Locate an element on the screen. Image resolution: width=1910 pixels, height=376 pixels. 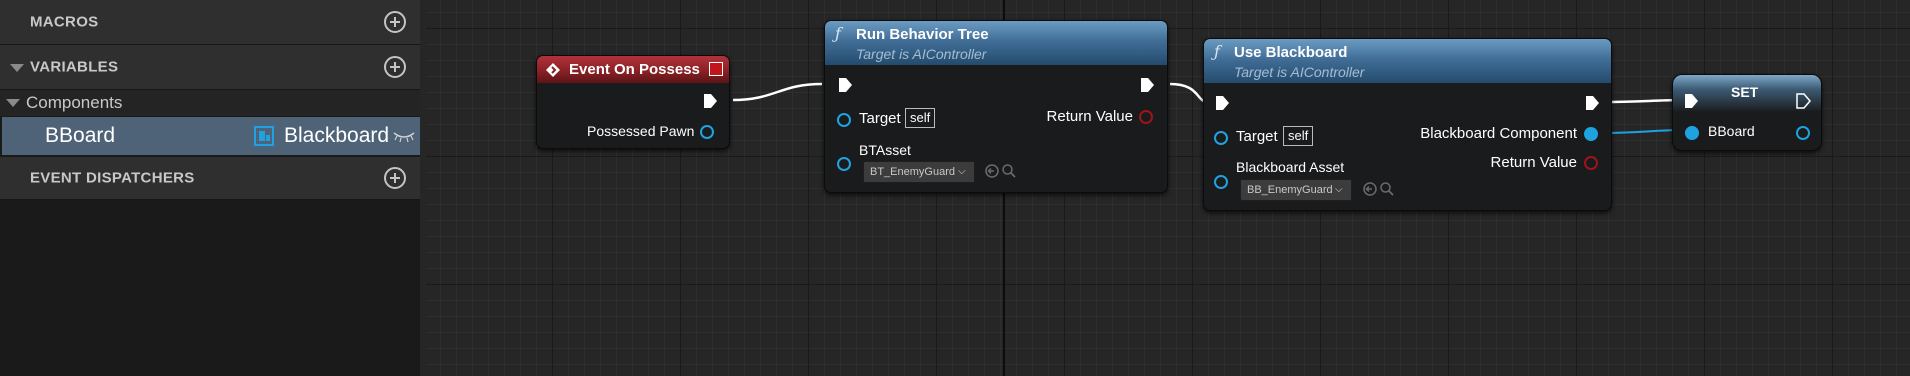
event-on-possess-node: Event On Possess Possessed Pawn is located at coordinates (633, 102).